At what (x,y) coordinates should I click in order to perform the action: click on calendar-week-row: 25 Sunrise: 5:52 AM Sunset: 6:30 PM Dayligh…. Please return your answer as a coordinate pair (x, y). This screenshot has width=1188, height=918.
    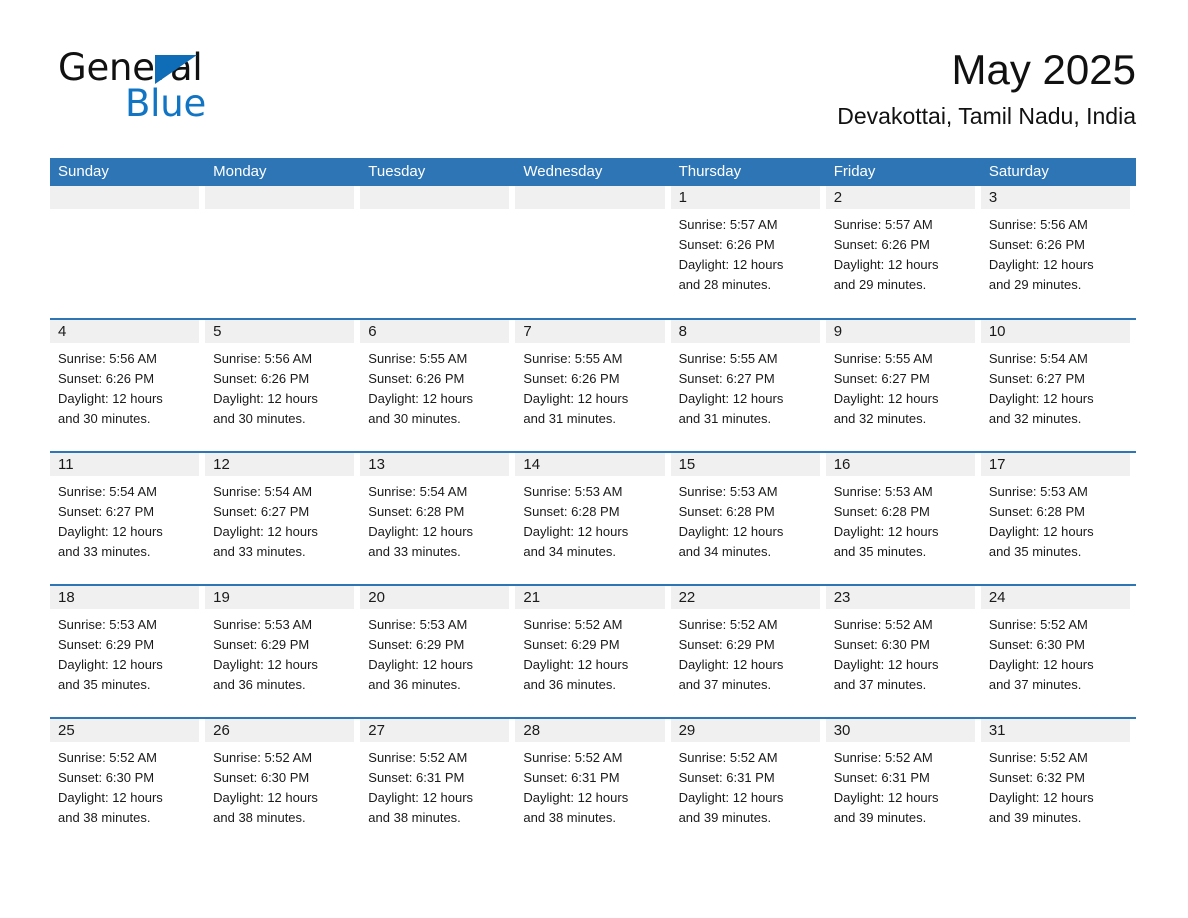
    Looking at the image, I should click on (593, 783).